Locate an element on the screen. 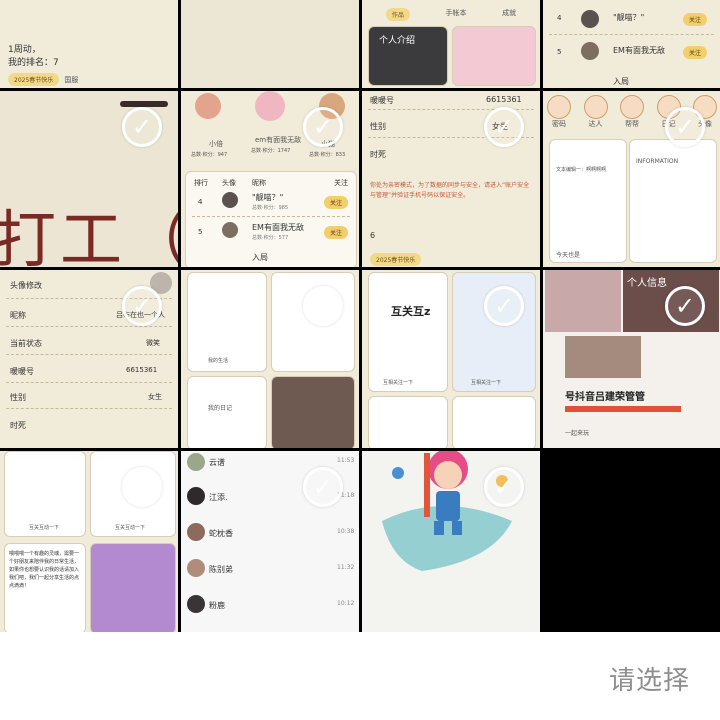  icon-label: 达人 is located at coordinates (595, 124).